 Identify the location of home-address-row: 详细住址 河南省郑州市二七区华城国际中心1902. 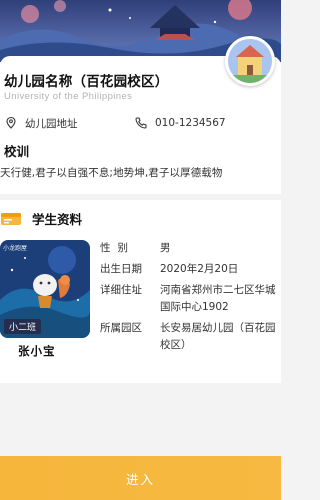
(189, 299).